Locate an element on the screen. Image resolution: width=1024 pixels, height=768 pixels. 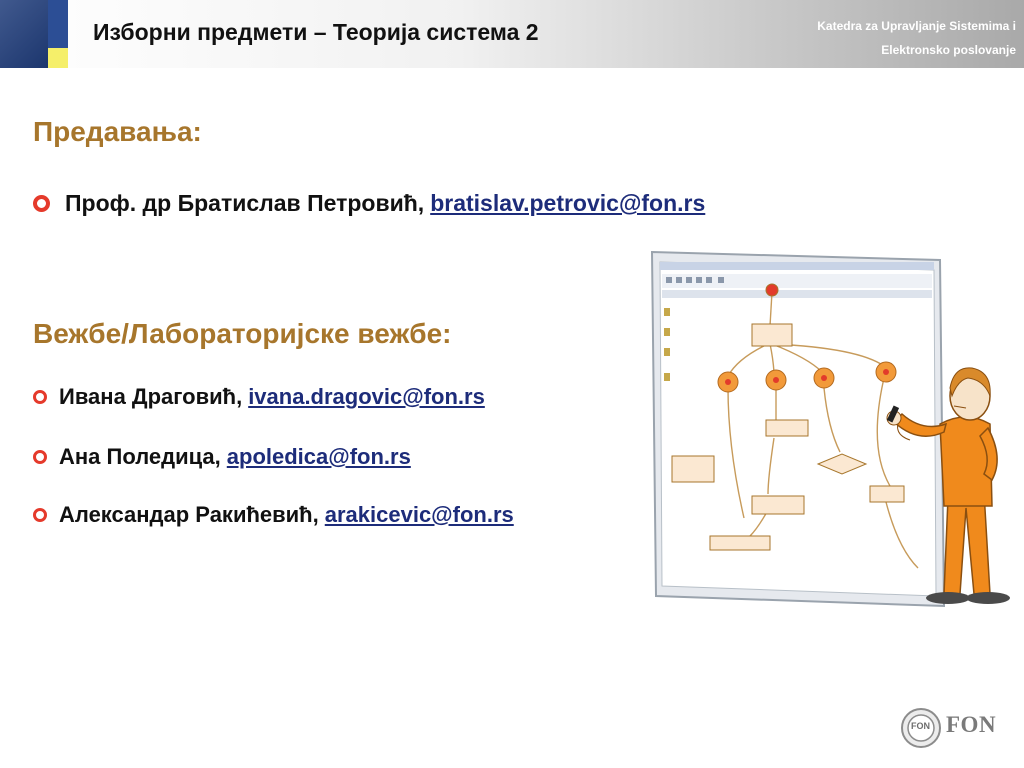
department-line-2: Elektronsko poslovanje is located at coordinates (948, 50).